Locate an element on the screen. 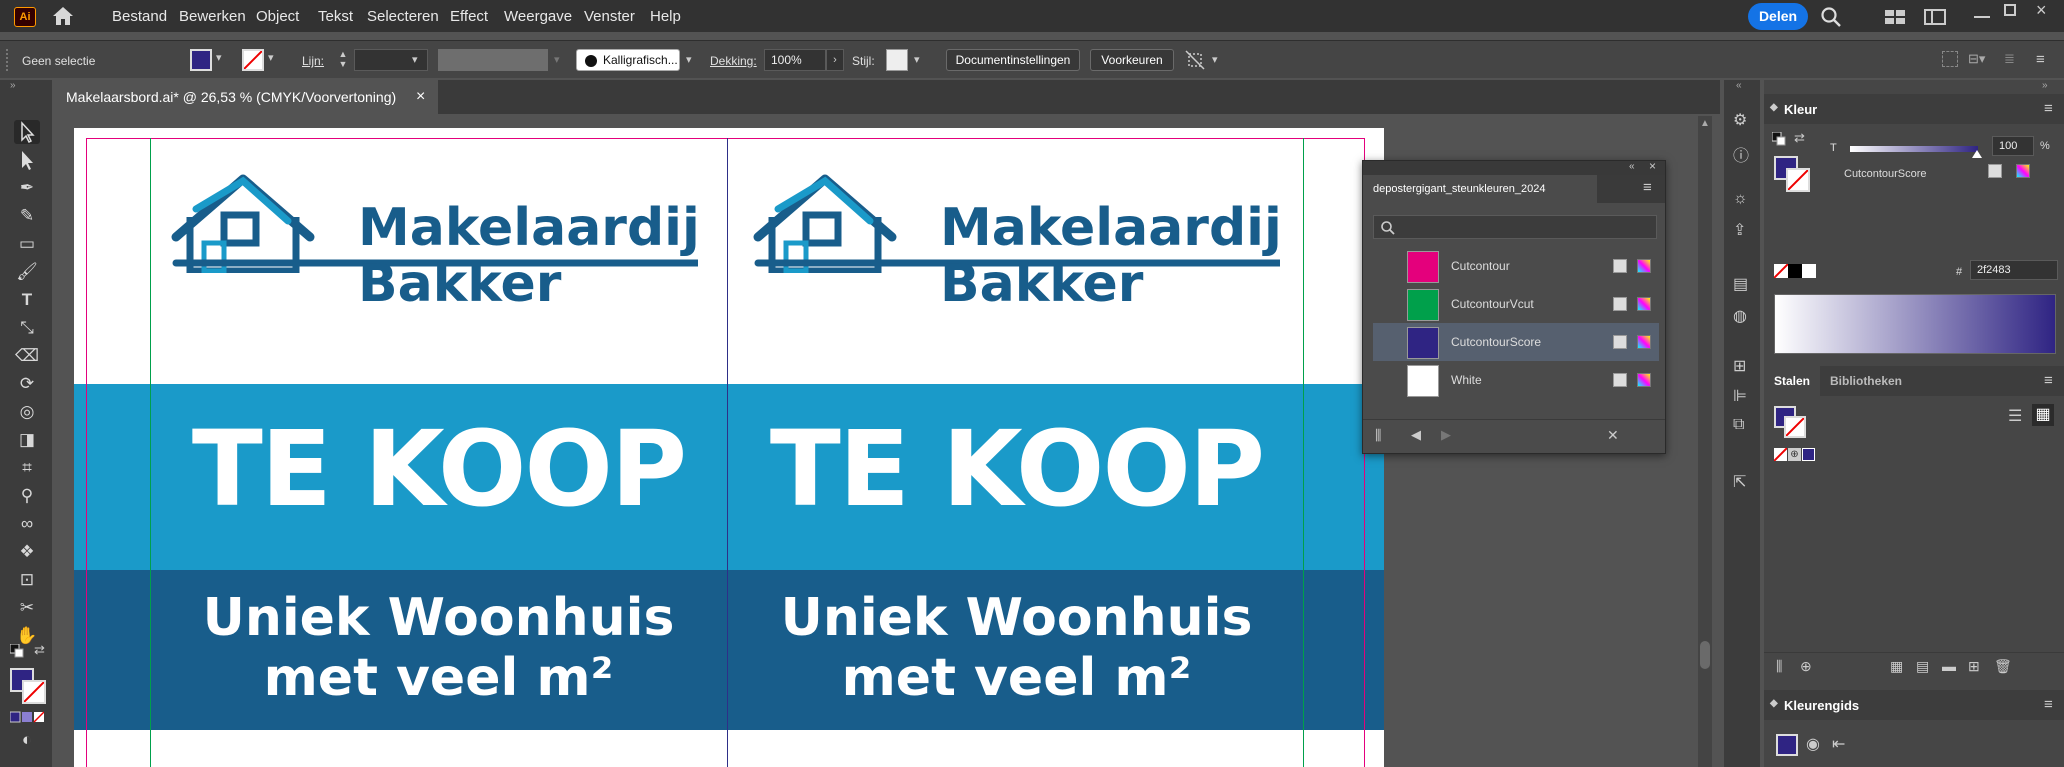 This screenshot has width=2064, height=767. transform-icon is located at coordinates (1195, 60).